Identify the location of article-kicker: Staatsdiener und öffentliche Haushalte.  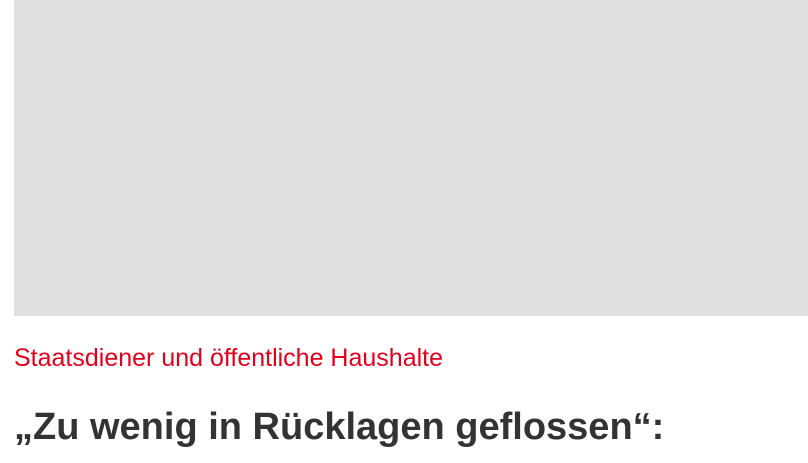
(228, 358).